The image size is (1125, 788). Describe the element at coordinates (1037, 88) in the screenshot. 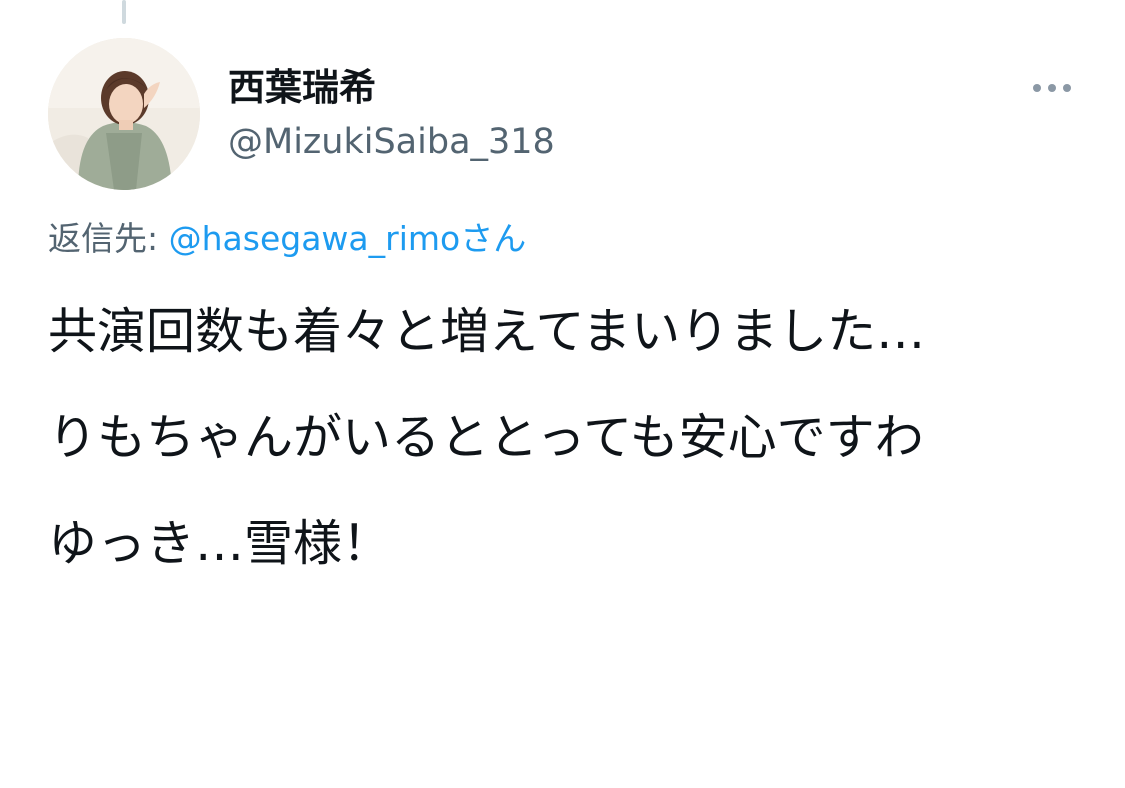

I see `more-horizontal-icon` at that location.